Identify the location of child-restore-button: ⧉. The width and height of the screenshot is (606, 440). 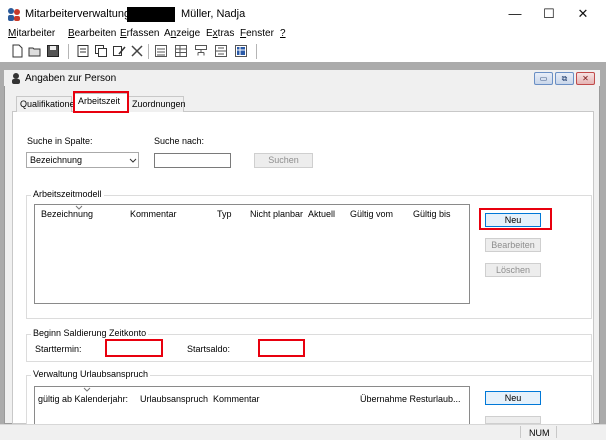
(564, 78).